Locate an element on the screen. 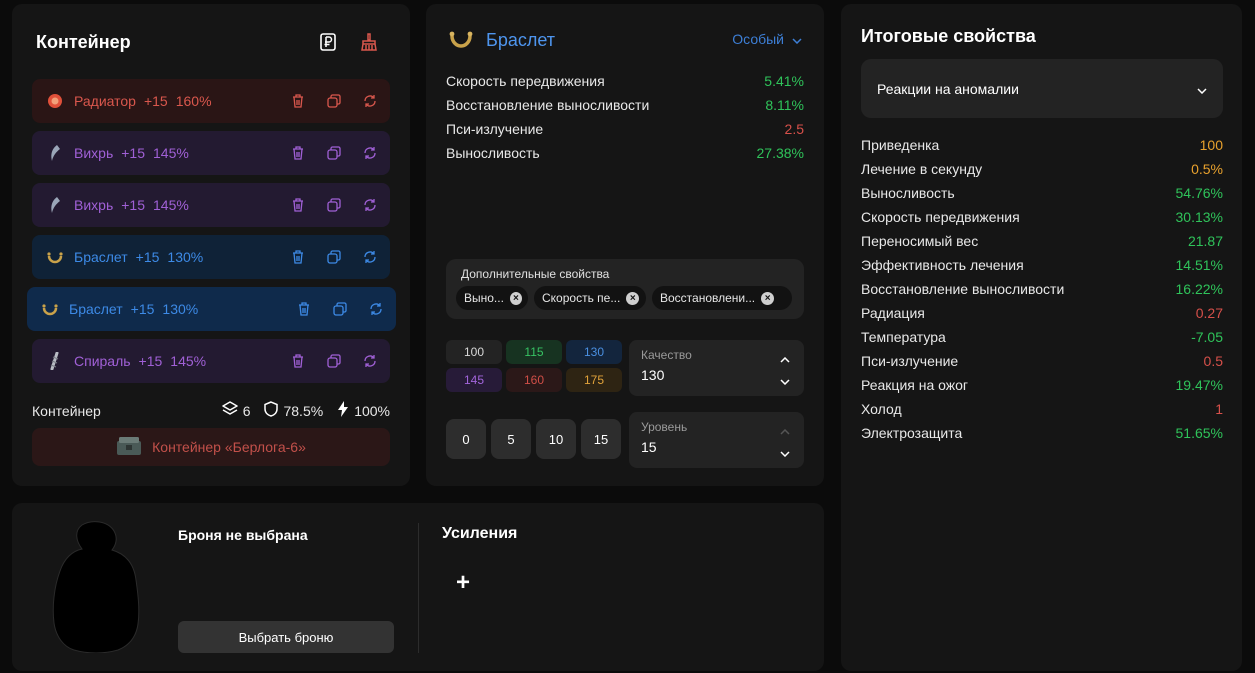  total-value: 0.27 is located at coordinates (1209, 313).